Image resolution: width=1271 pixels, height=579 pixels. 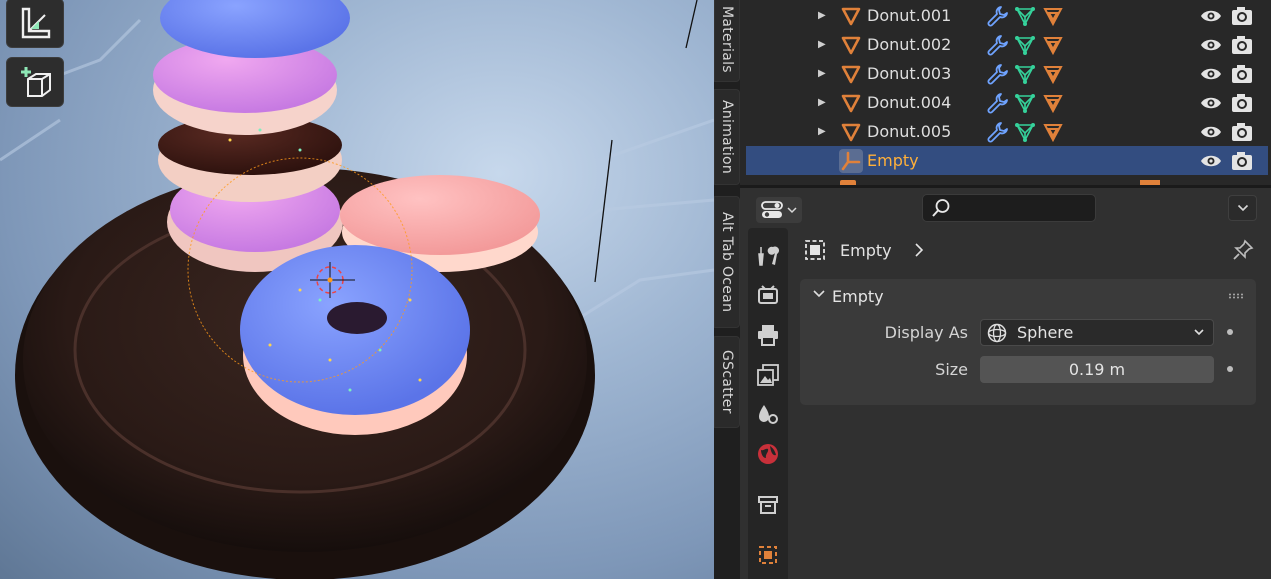 I want to click on tab-view-layer, so click(x=768, y=375).